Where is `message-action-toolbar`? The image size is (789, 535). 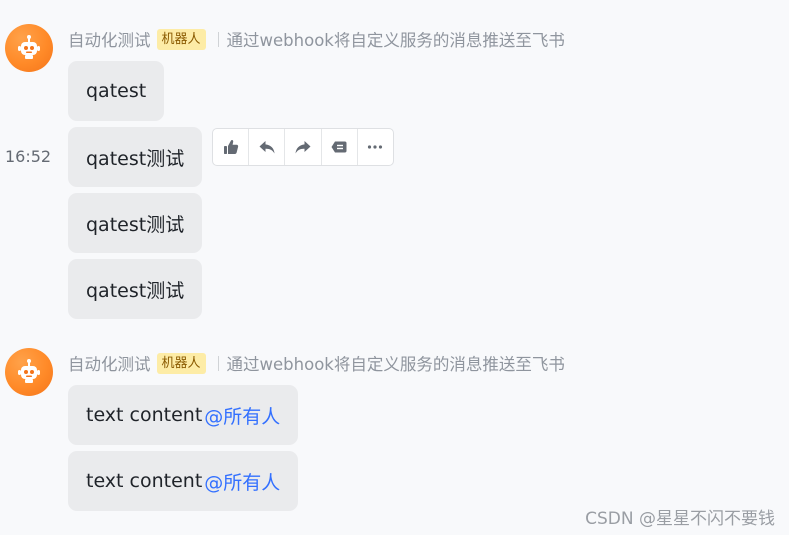 message-action-toolbar is located at coordinates (303, 147).